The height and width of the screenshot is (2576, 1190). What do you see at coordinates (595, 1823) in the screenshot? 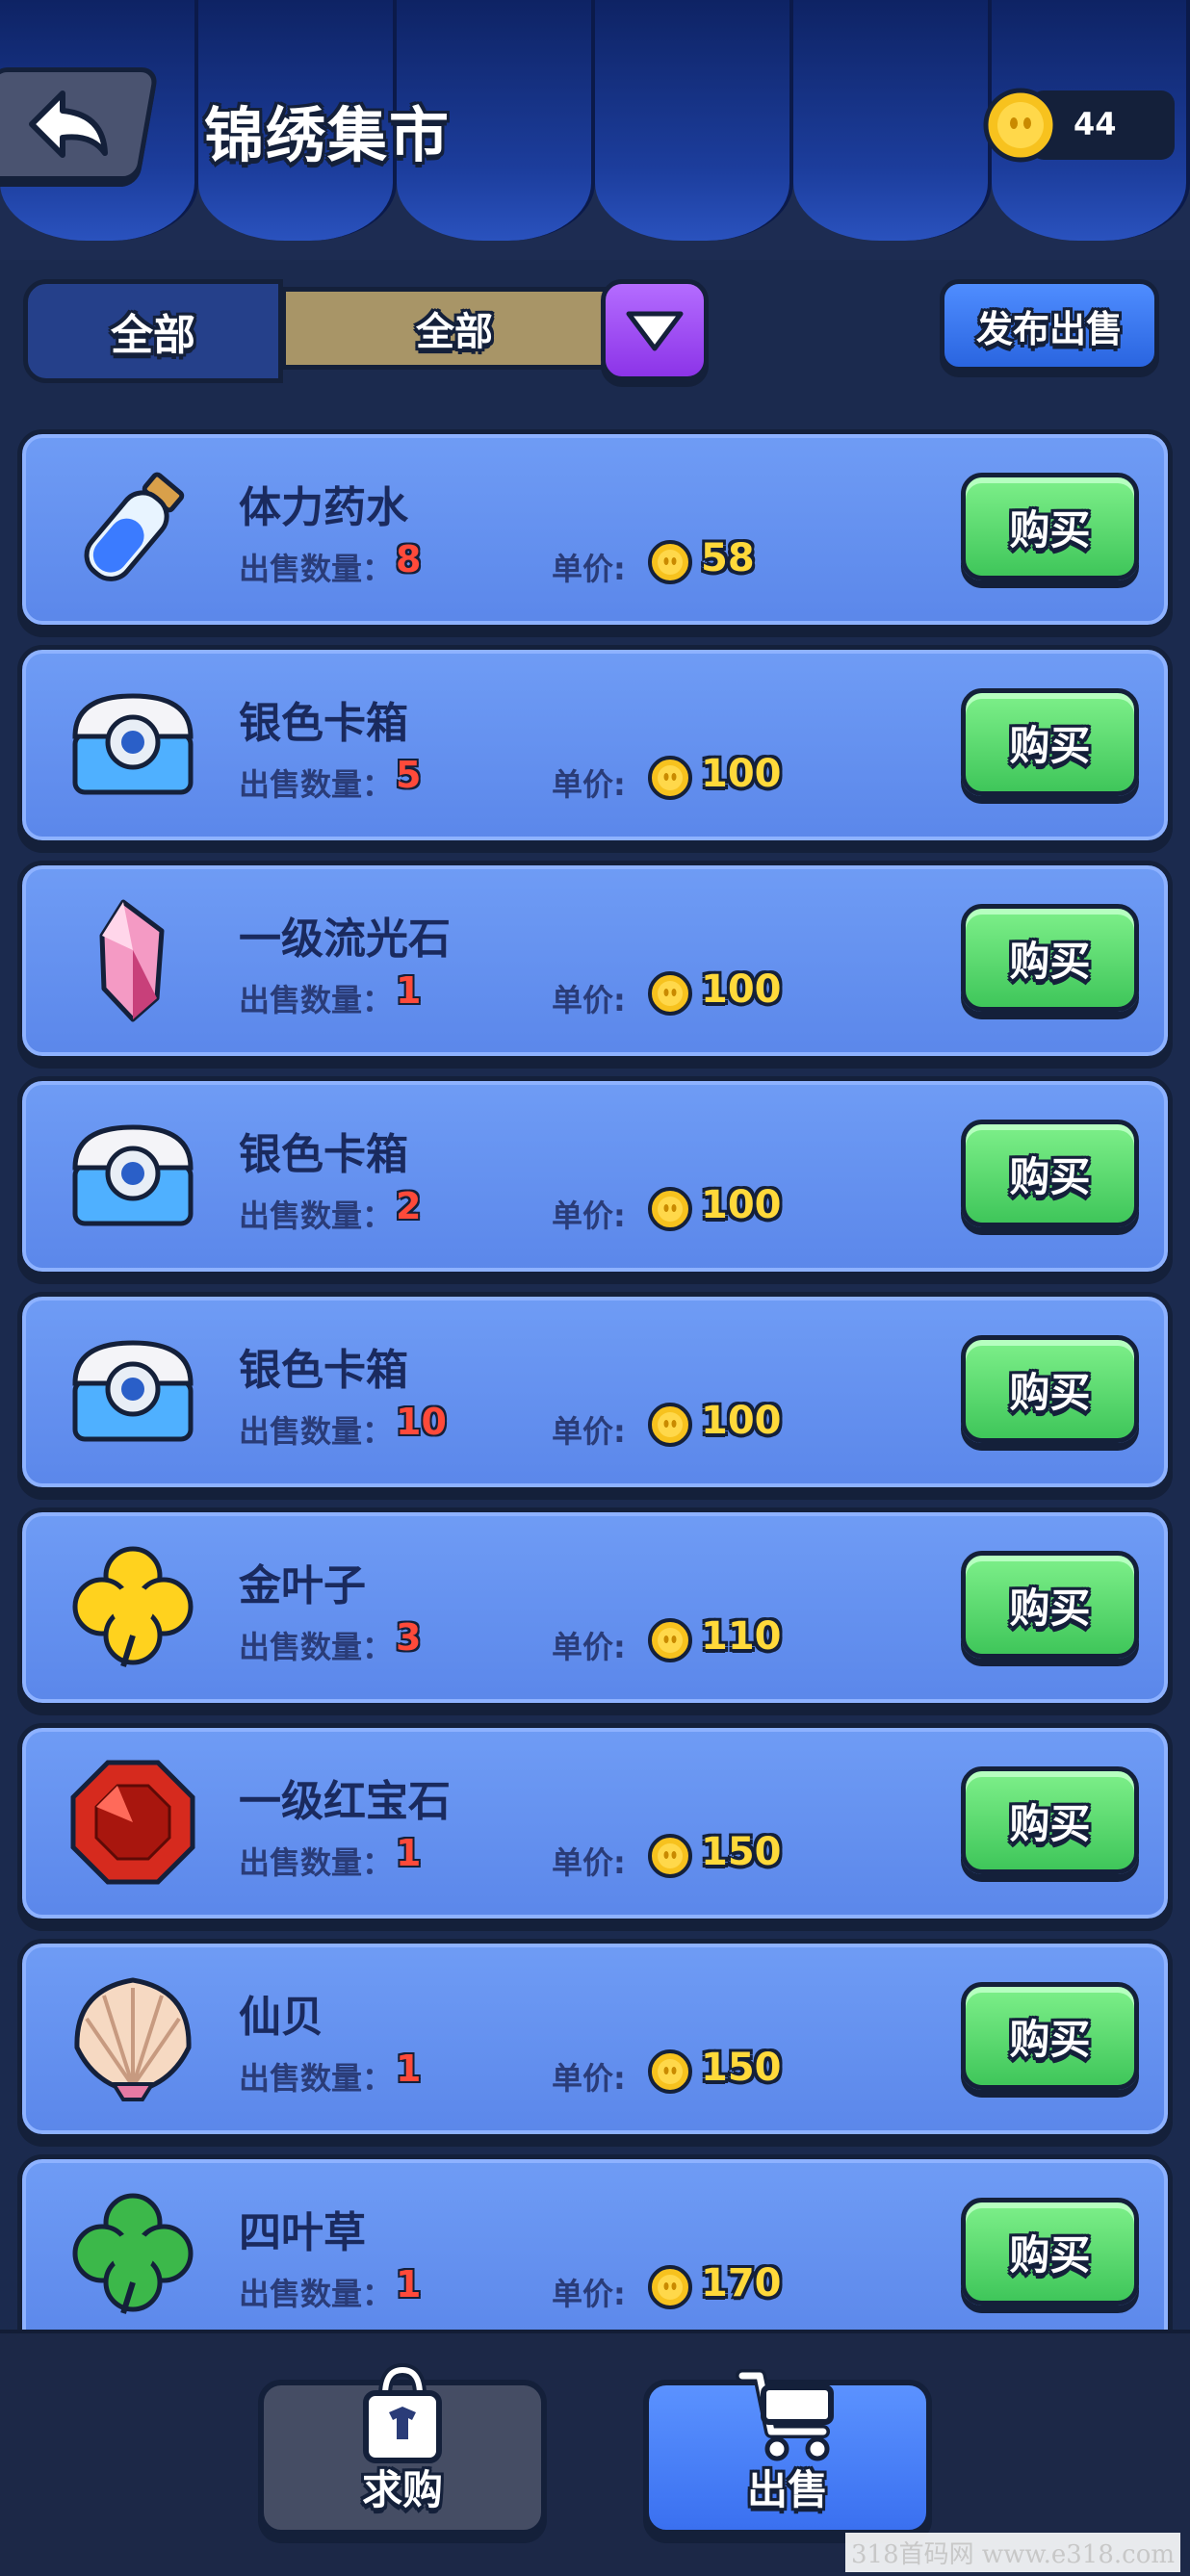
I see `list-item: 一级红宝石 出售数量： 1 单价: 150 购买` at bounding box center [595, 1823].